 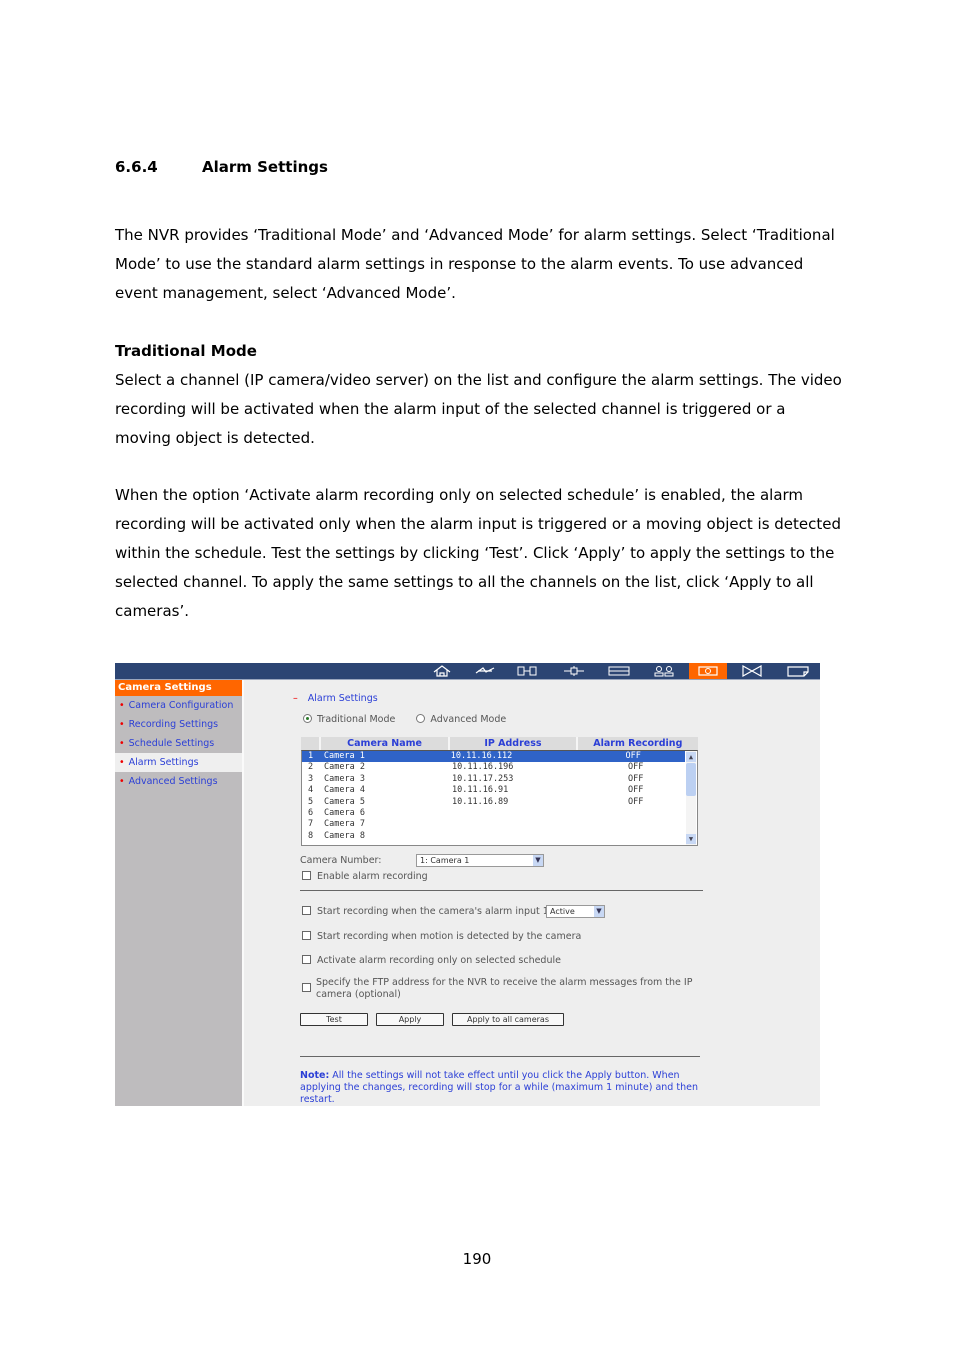 I want to click on sidebar-header: Camera Settings, so click(x=178, y=688).